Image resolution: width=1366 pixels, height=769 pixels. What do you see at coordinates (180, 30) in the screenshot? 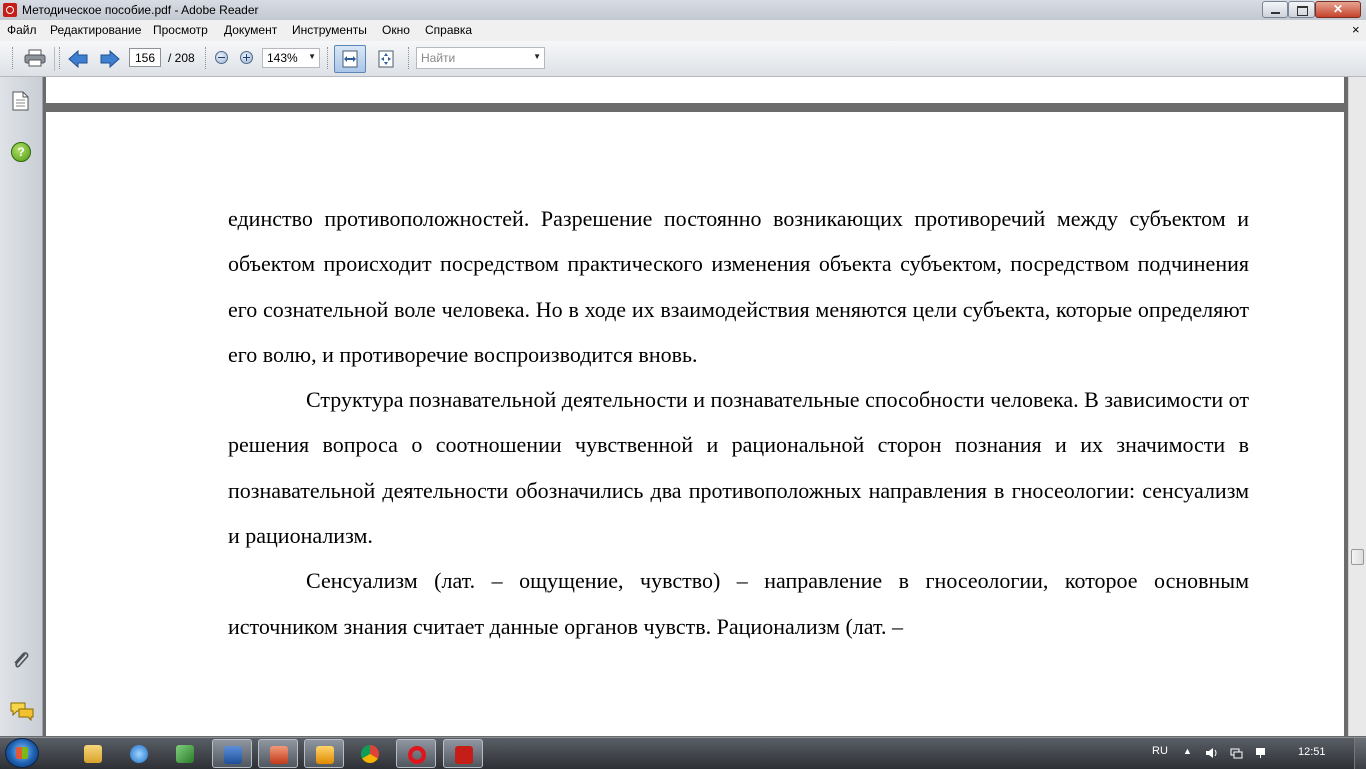
I see `menu-view: Просмотр` at bounding box center [180, 30].